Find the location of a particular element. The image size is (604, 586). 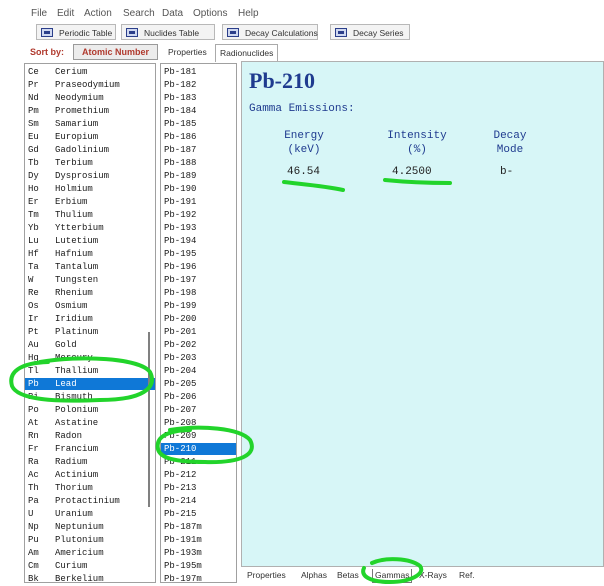

nuclide-row: Pb-197m is located at coordinates (198, 577).